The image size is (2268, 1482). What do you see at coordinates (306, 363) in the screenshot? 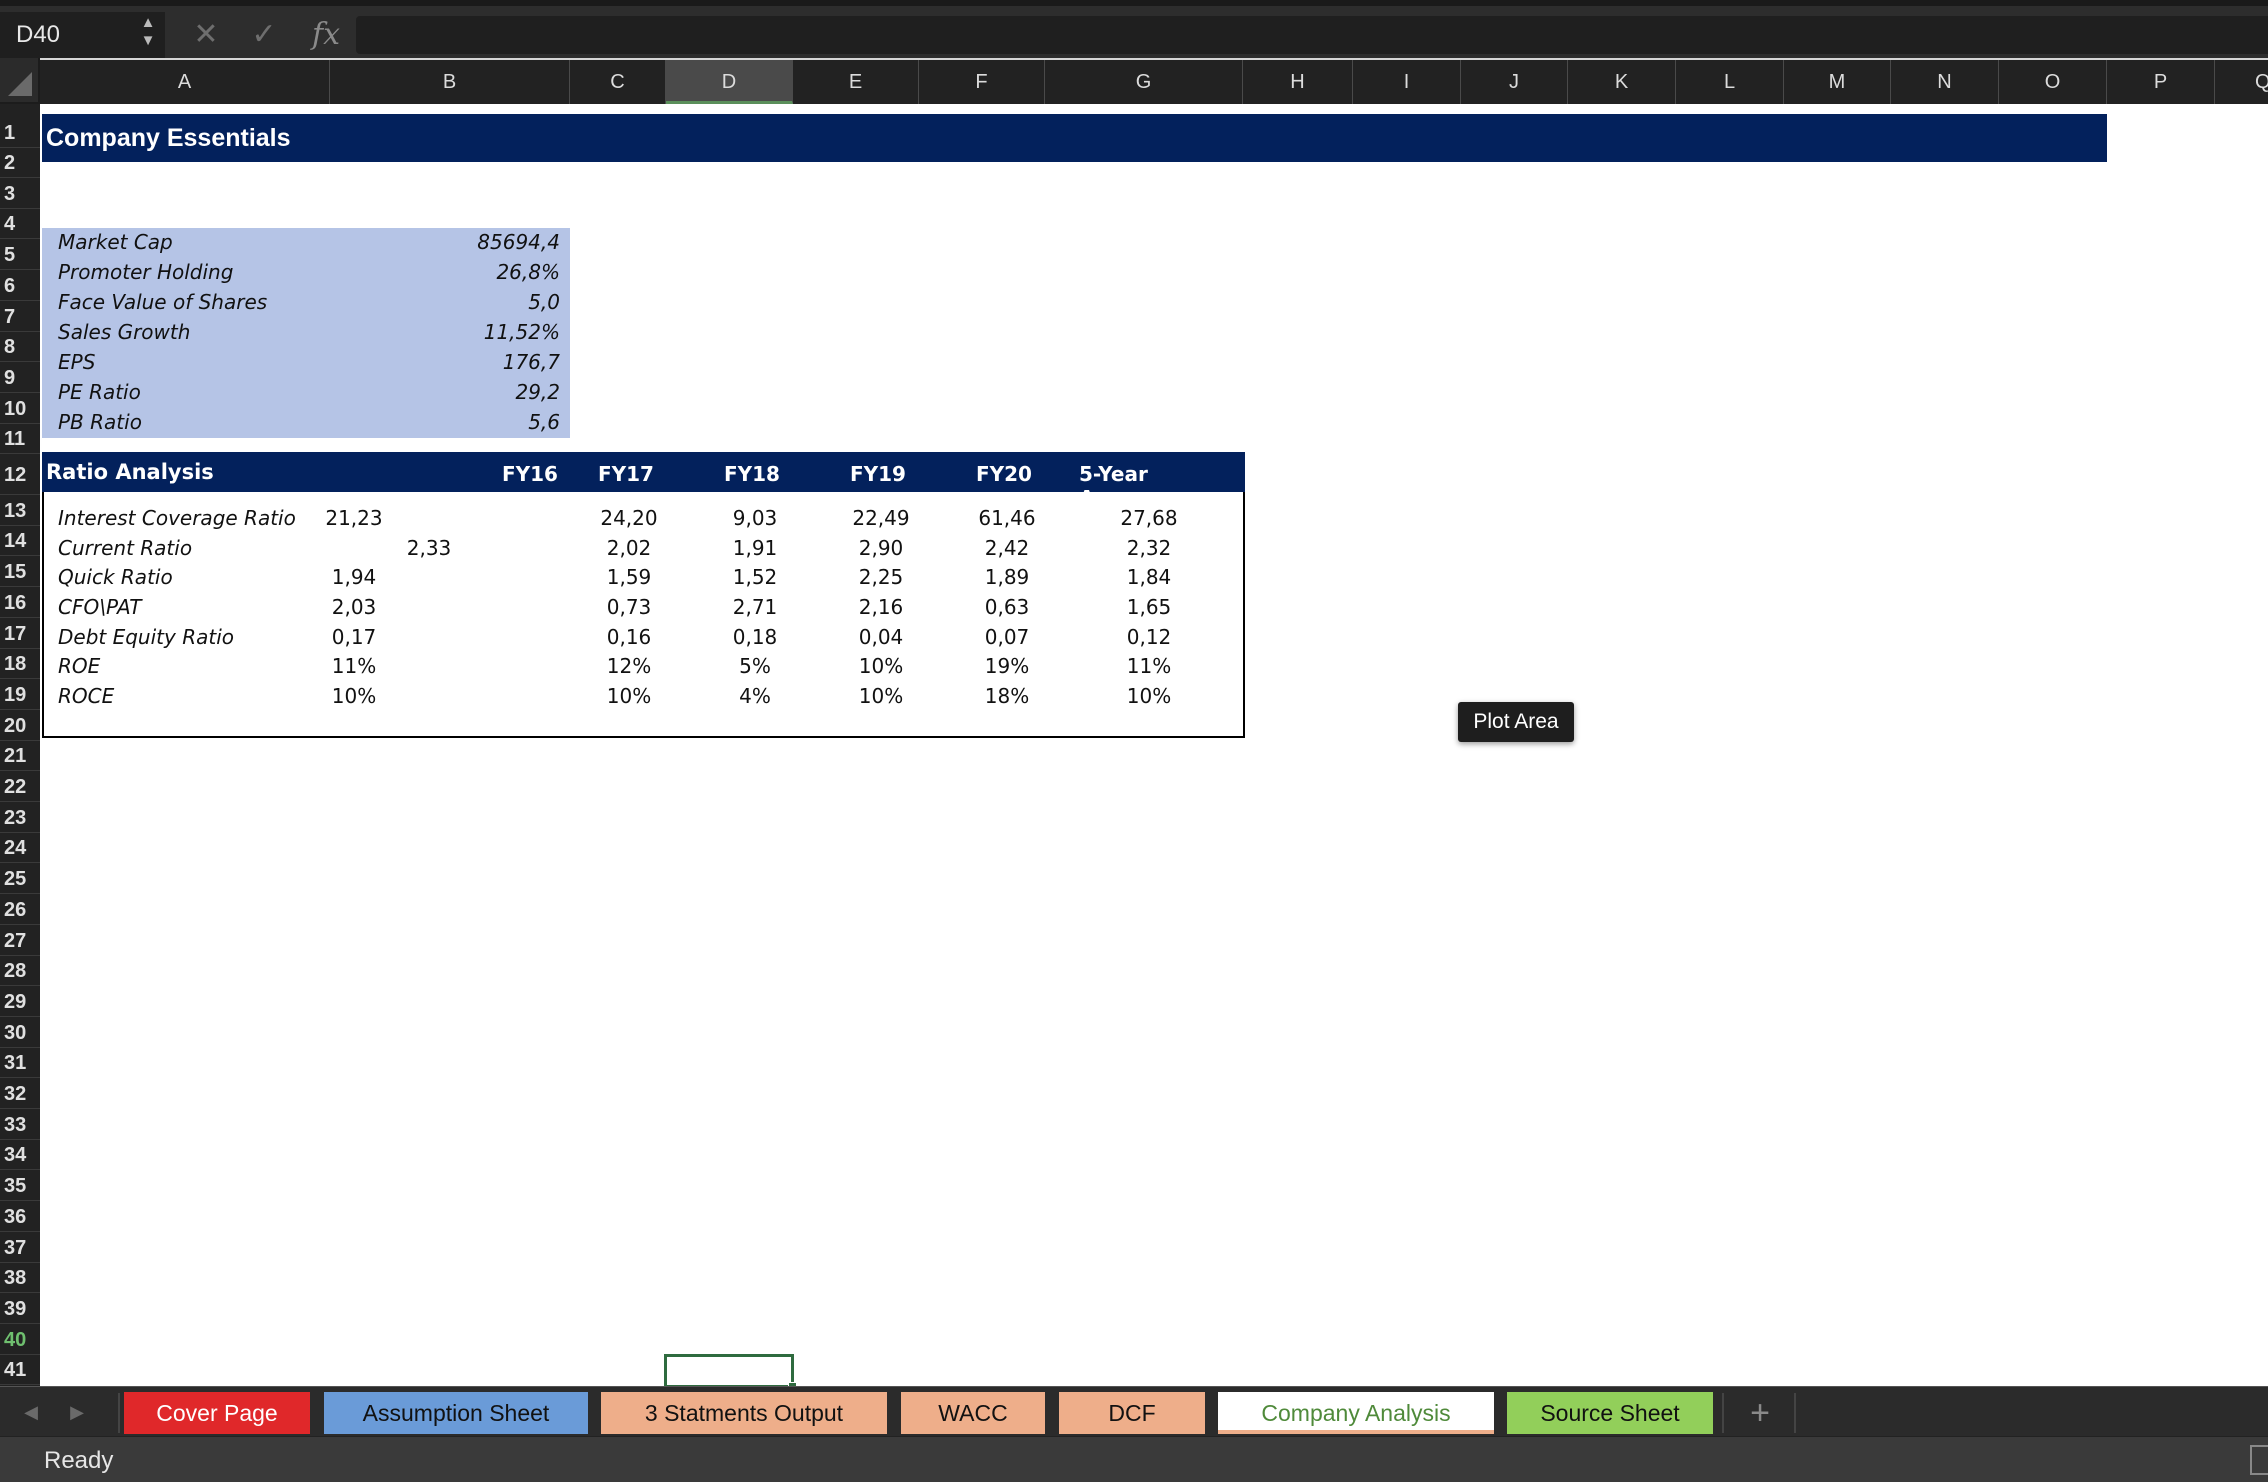
I see `essentials-row: EPS 176,7` at bounding box center [306, 363].